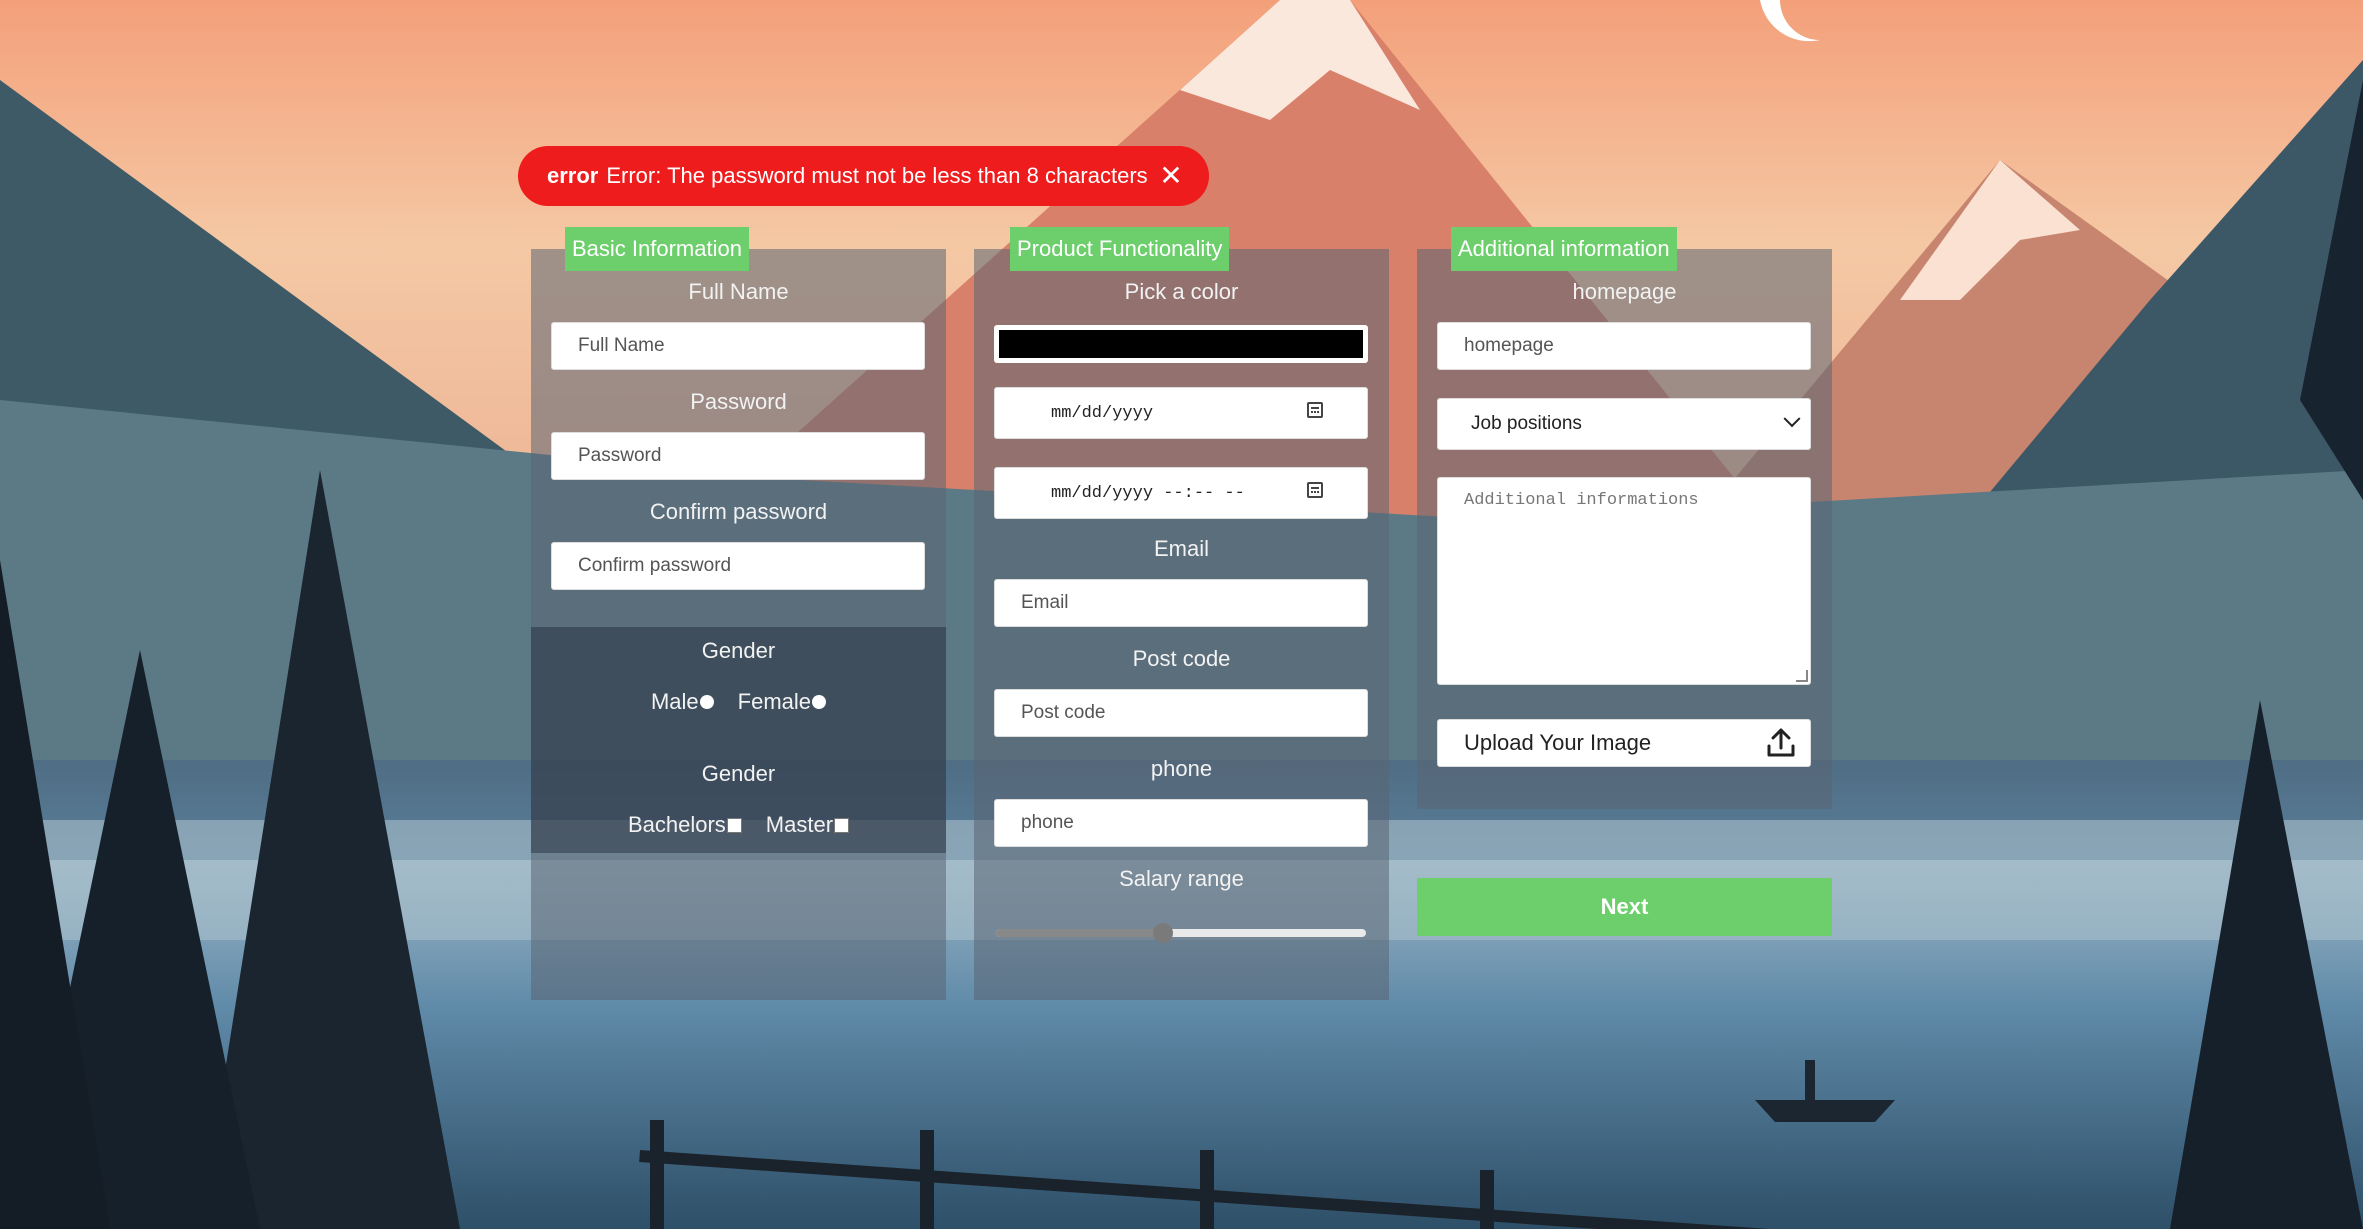 This screenshot has width=2363, height=1229. I want to click on error-tag: error, so click(573, 175).